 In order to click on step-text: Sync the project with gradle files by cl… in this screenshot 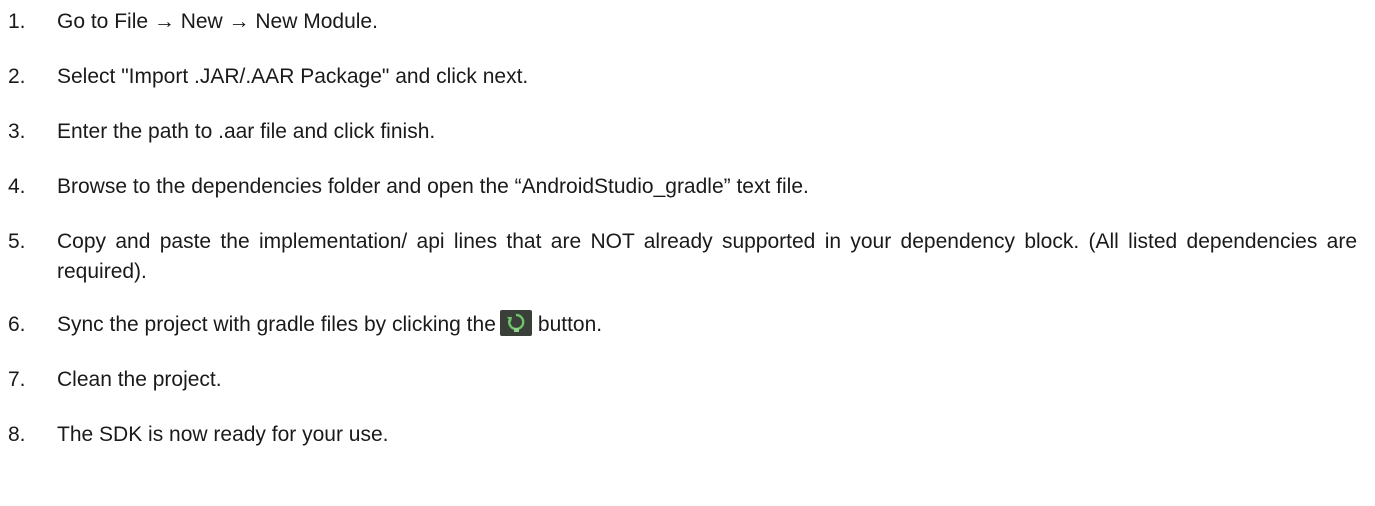, I will do `click(329, 325)`.